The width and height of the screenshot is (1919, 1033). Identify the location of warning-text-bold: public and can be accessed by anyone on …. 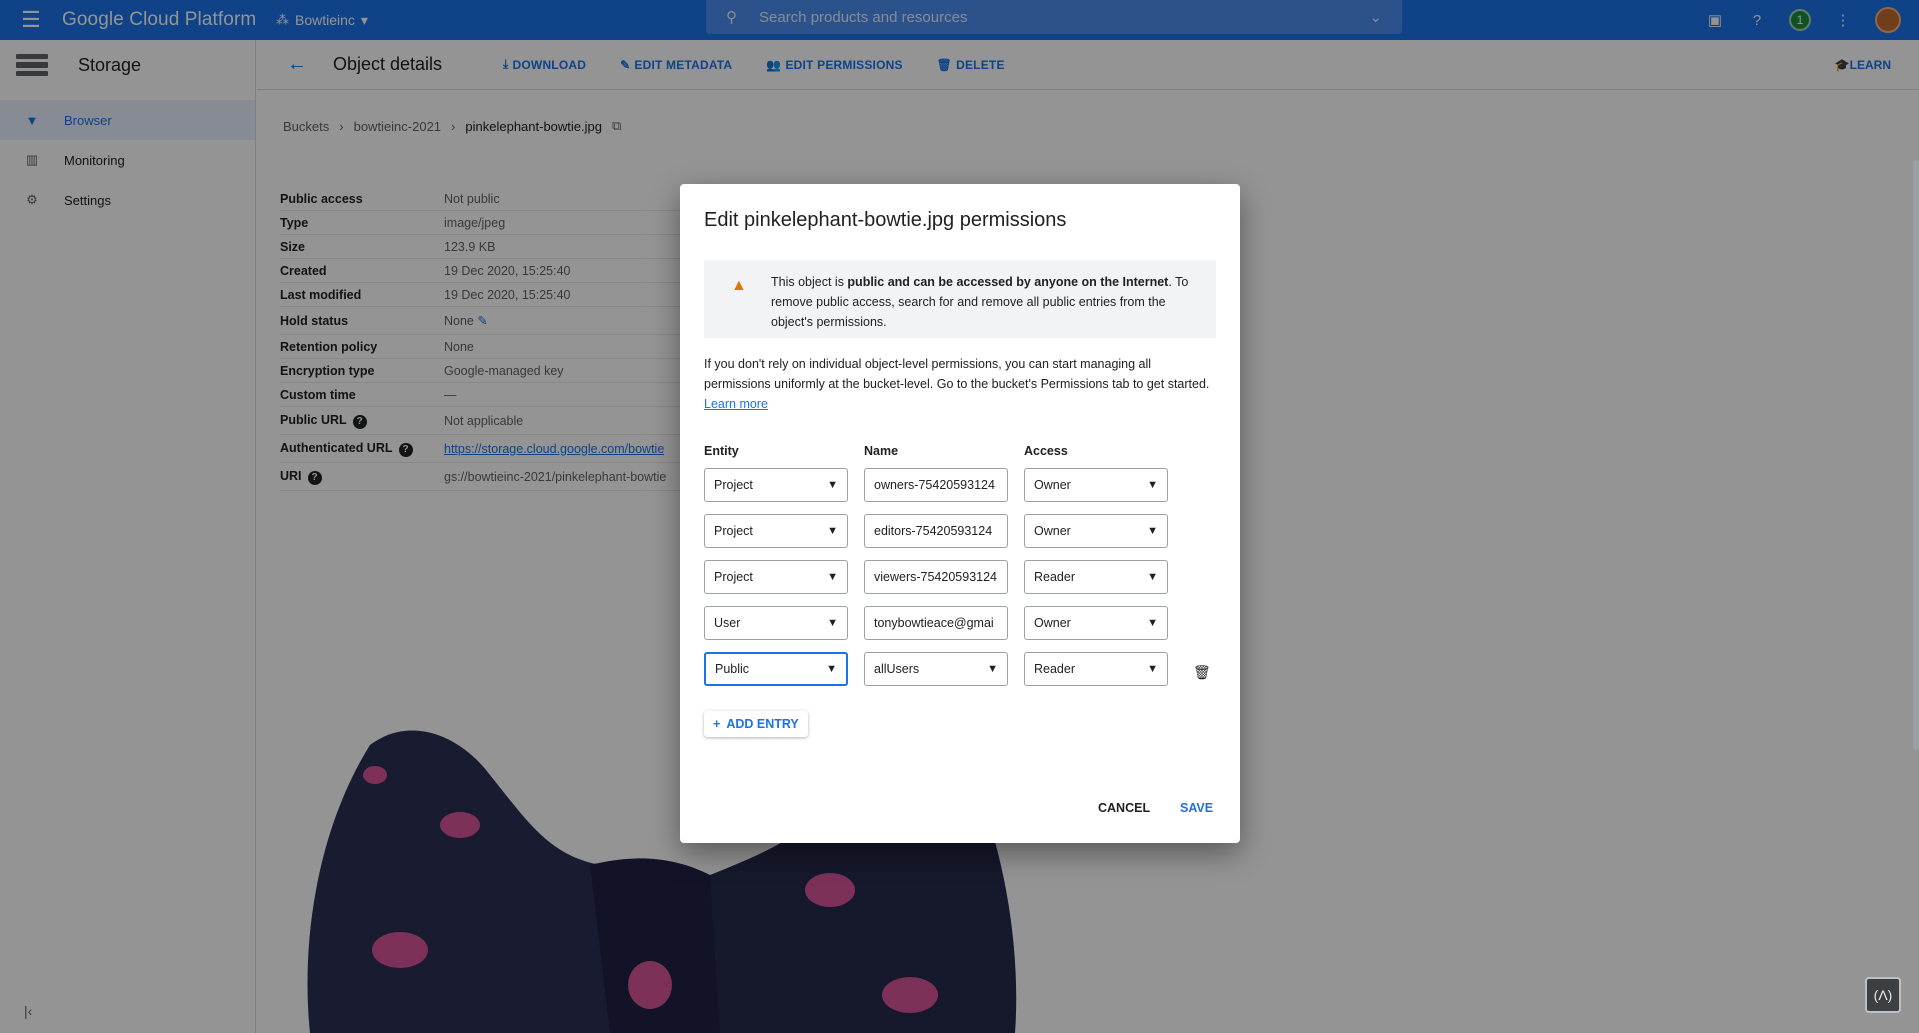
(1008, 282).